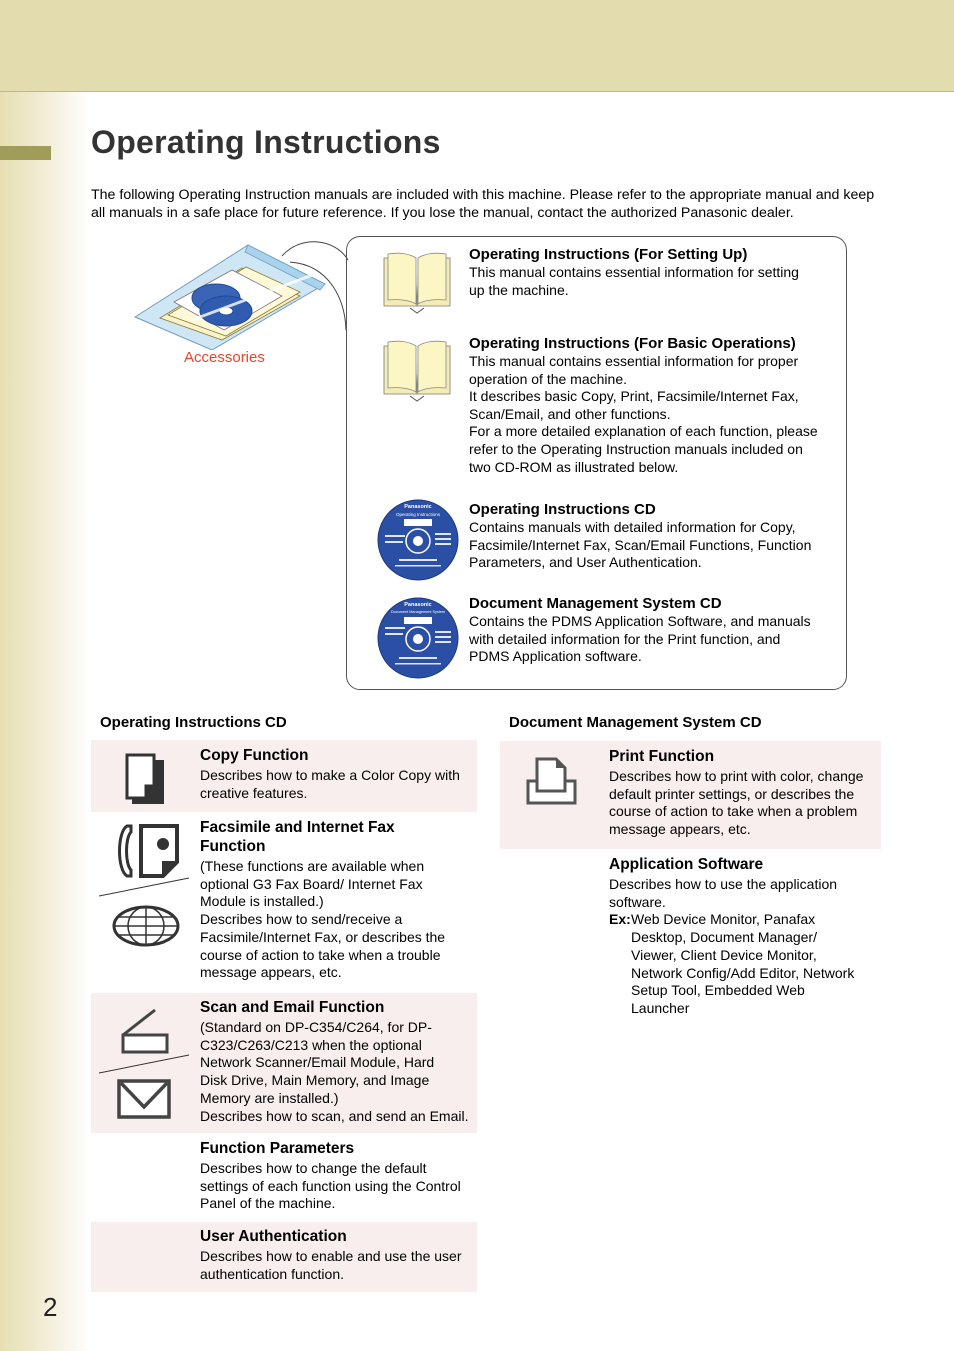 The image size is (954, 1351). Describe the element at coordinates (269, 1097) in the screenshot. I see `item-desc-line: Memory are installed.)` at that location.